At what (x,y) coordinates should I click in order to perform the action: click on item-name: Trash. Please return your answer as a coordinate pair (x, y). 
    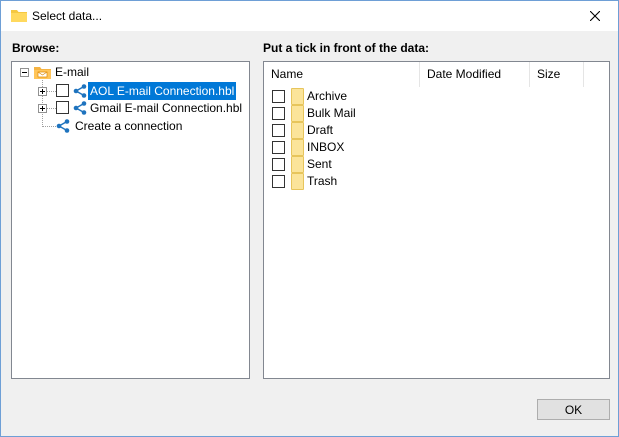
    Looking at the image, I should click on (322, 181).